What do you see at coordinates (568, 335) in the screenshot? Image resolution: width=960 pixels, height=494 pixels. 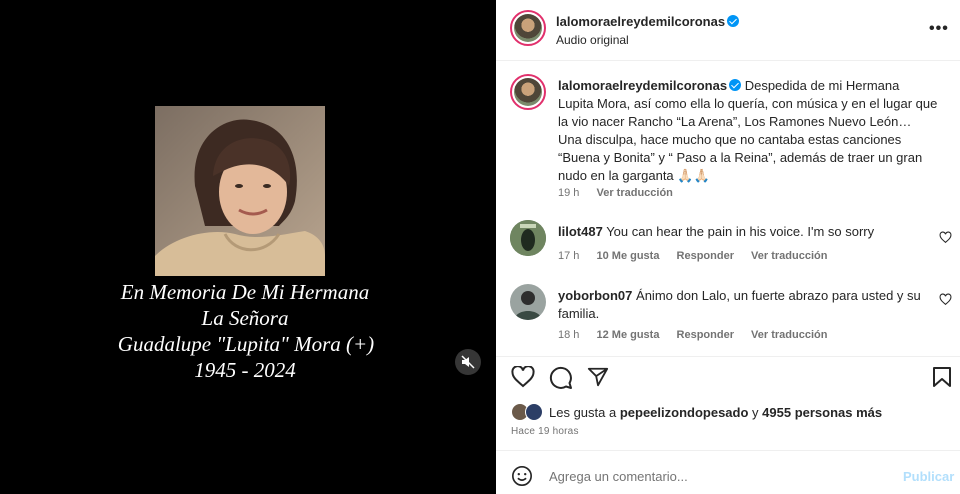 I see `comment-time: 18 h` at bounding box center [568, 335].